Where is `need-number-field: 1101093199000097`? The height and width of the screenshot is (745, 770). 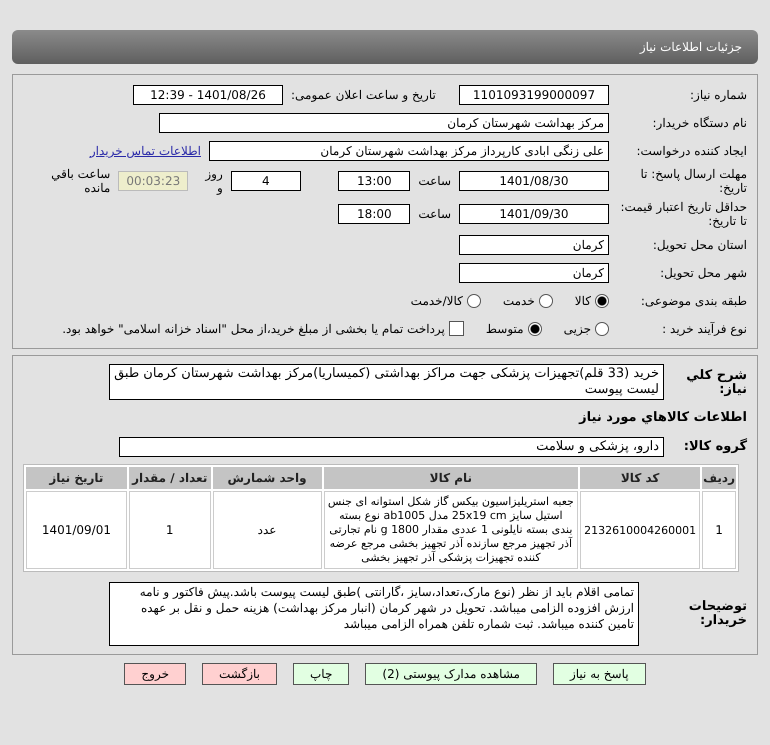 need-number-field: 1101093199000097 is located at coordinates (534, 94).